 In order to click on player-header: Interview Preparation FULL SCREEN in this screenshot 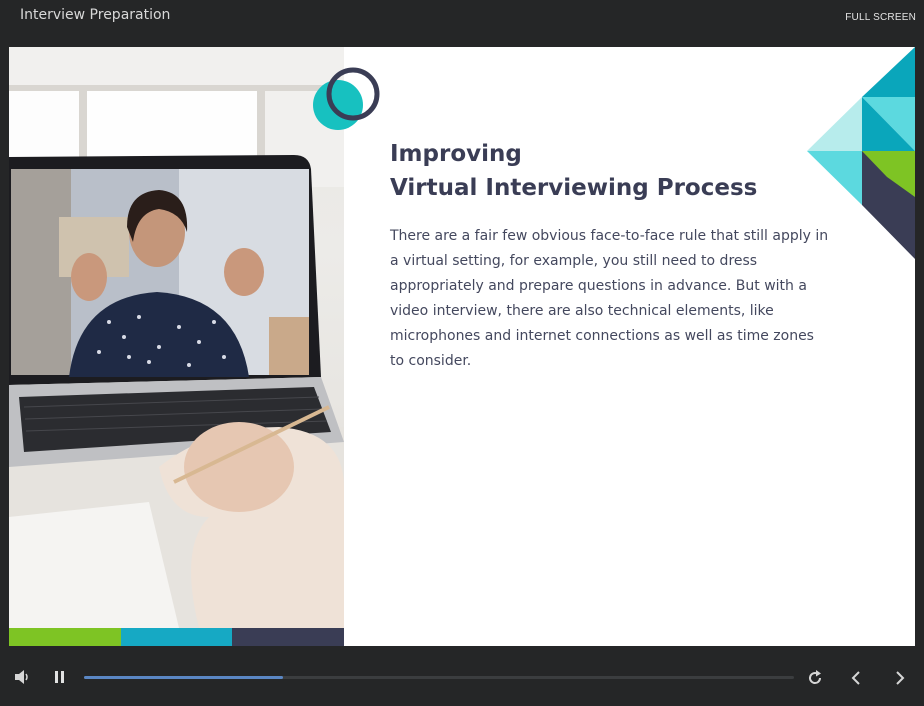, I will do `click(462, 23)`.